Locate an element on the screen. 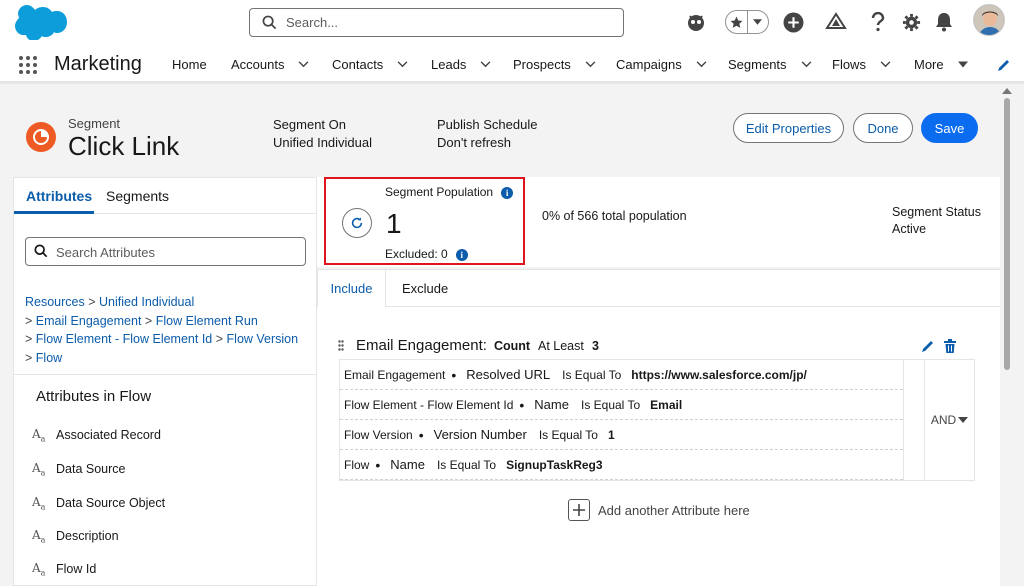 The width and height of the screenshot is (1024, 586). app-launcher-waffle-icon is located at coordinates (28, 65).